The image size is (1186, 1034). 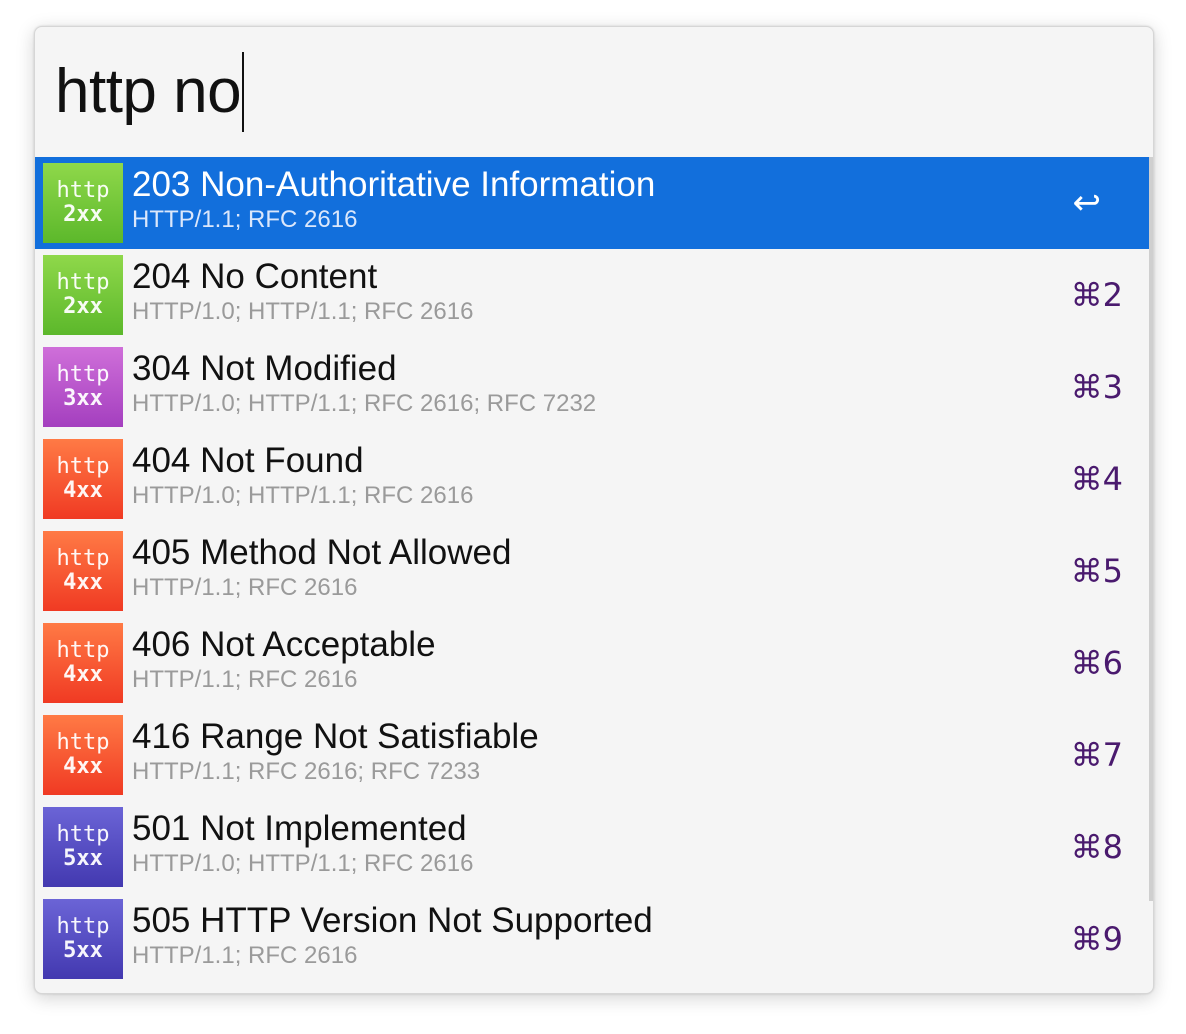 What do you see at coordinates (255, 276) in the screenshot?
I see `result-title: 204 No Content` at bounding box center [255, 276].